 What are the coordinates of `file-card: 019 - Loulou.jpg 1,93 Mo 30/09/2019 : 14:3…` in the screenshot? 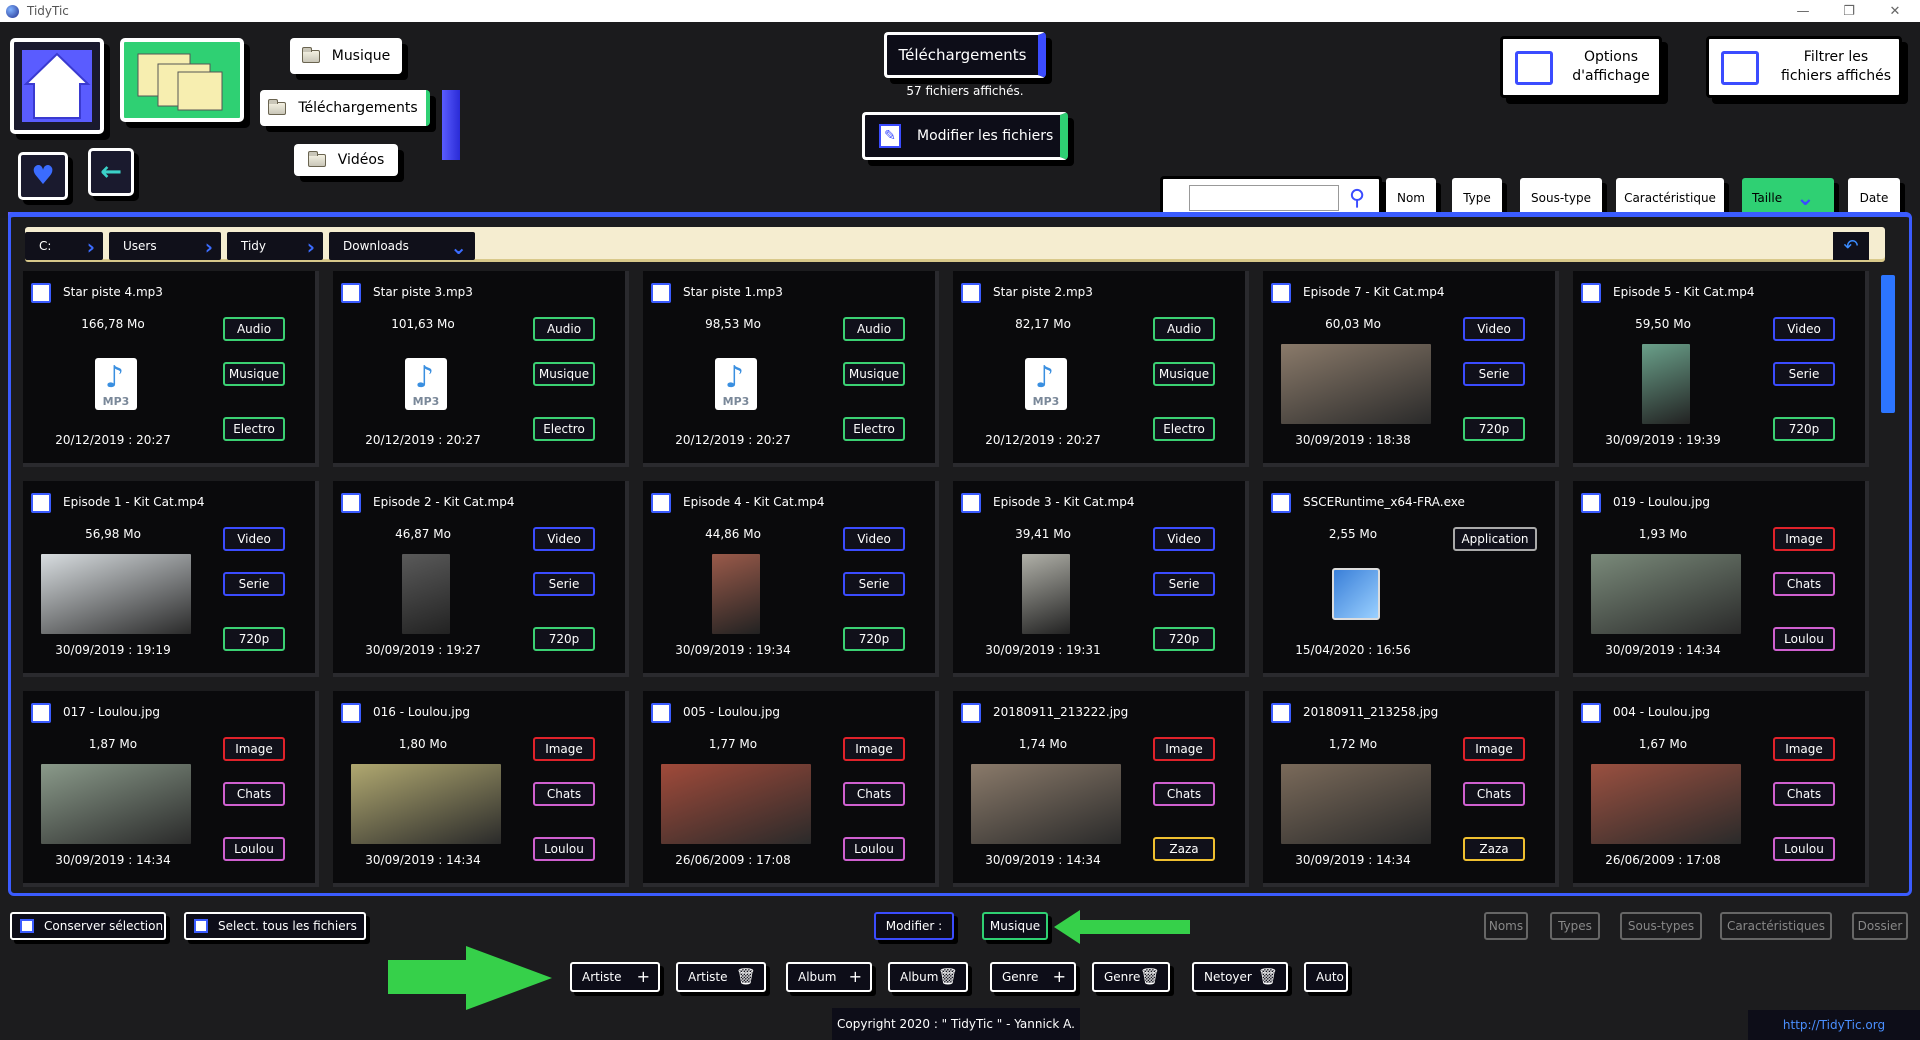 It's located at (1721, 579).